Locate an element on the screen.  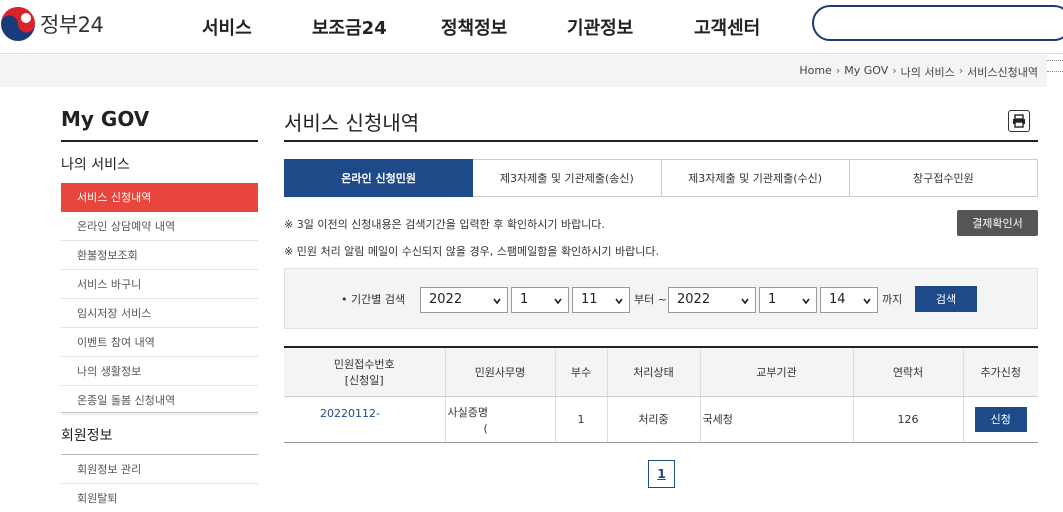
print-button is located at coordinates (1019, 121).